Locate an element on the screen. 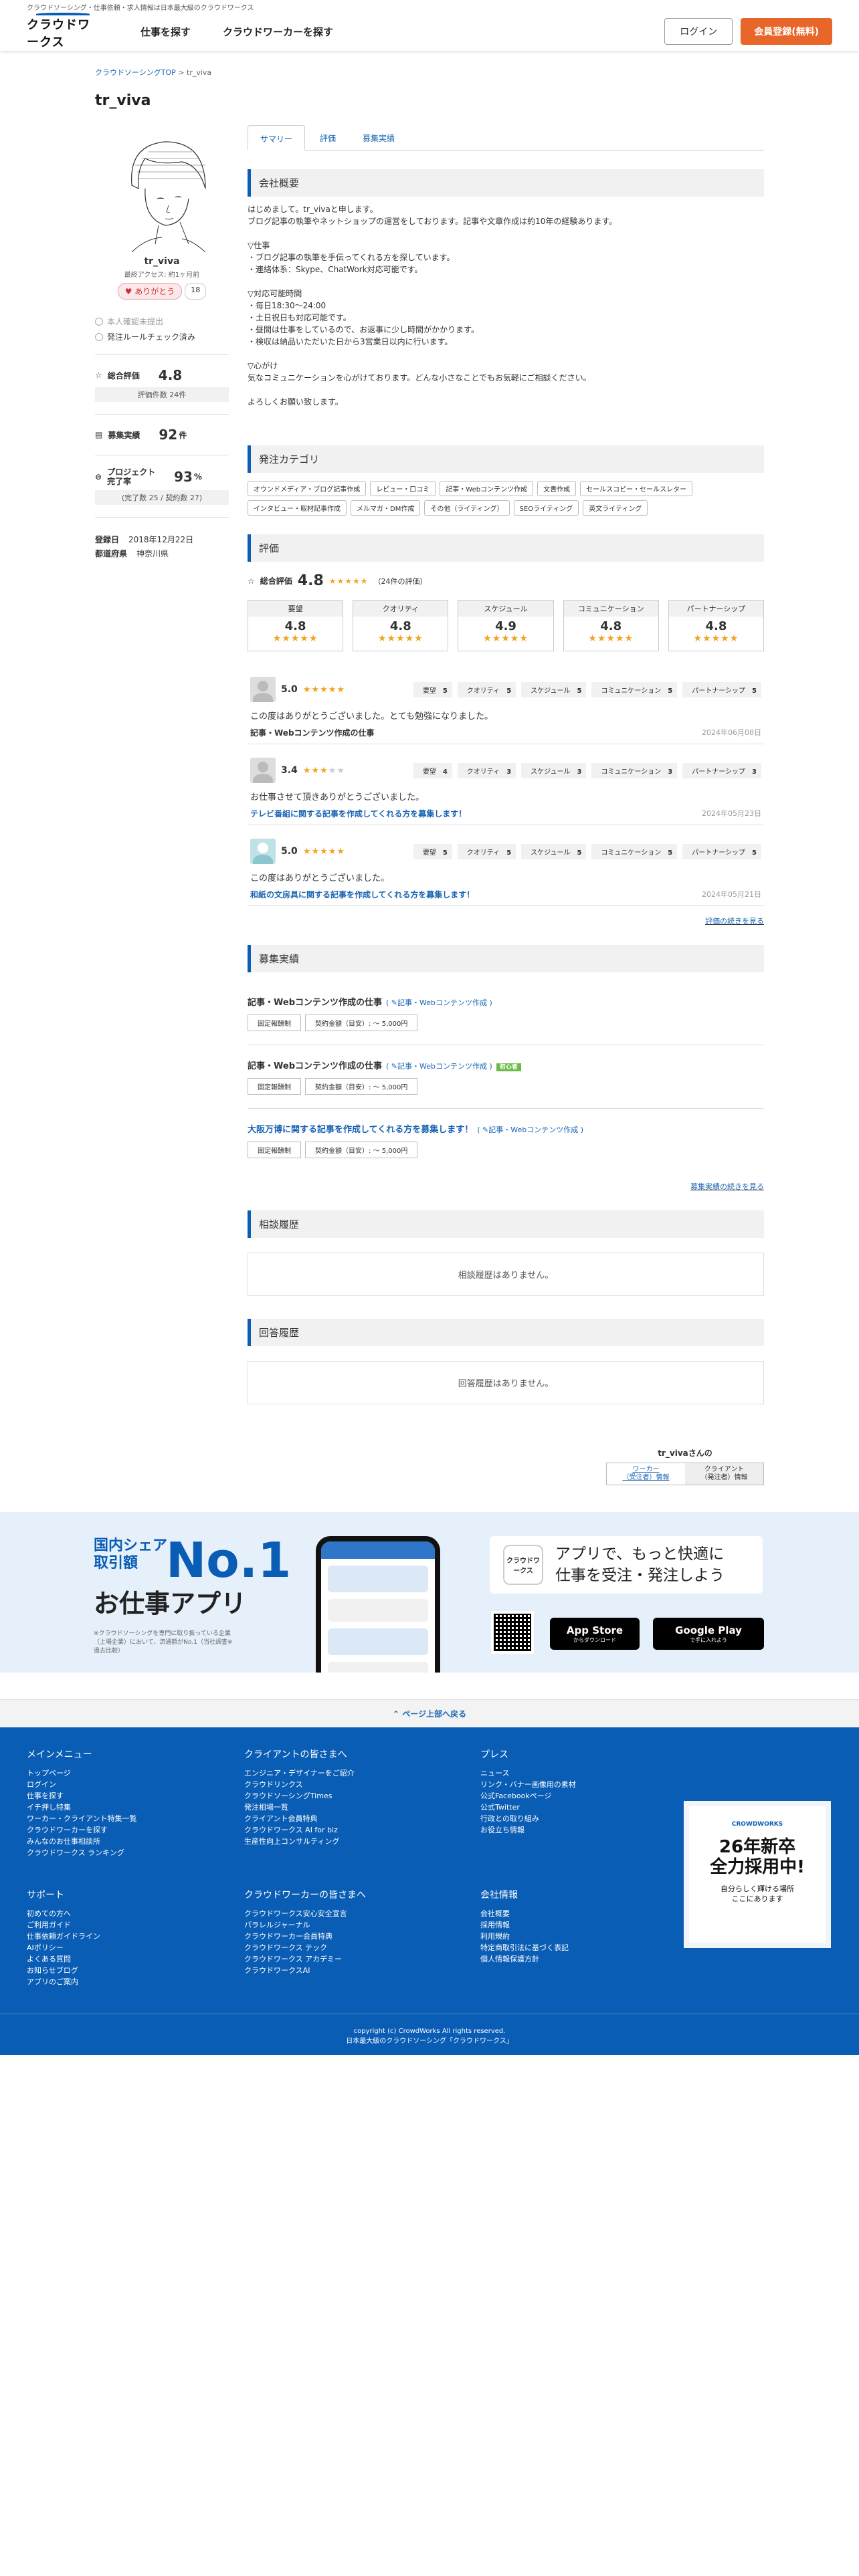  thanks-button: ♥ ありがとう is located at coordinates (150, 291).